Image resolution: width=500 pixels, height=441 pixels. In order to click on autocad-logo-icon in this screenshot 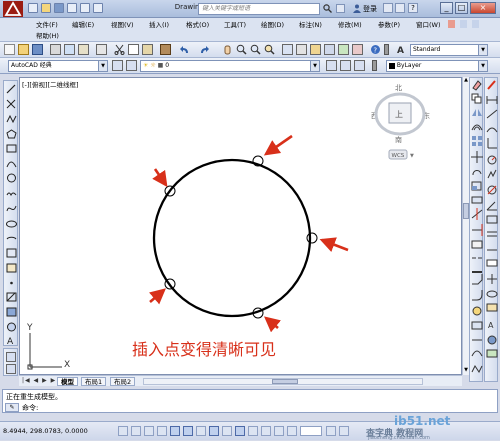, I will do `click(13, 9)`.